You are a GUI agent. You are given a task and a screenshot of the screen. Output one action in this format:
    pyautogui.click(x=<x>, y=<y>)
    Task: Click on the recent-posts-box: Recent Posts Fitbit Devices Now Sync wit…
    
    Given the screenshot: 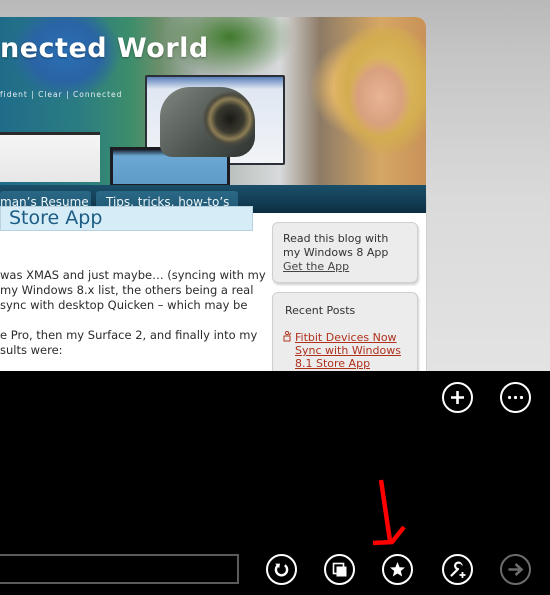 What is the action you would take?
    pyautogui.click(x=345, y=331)
    